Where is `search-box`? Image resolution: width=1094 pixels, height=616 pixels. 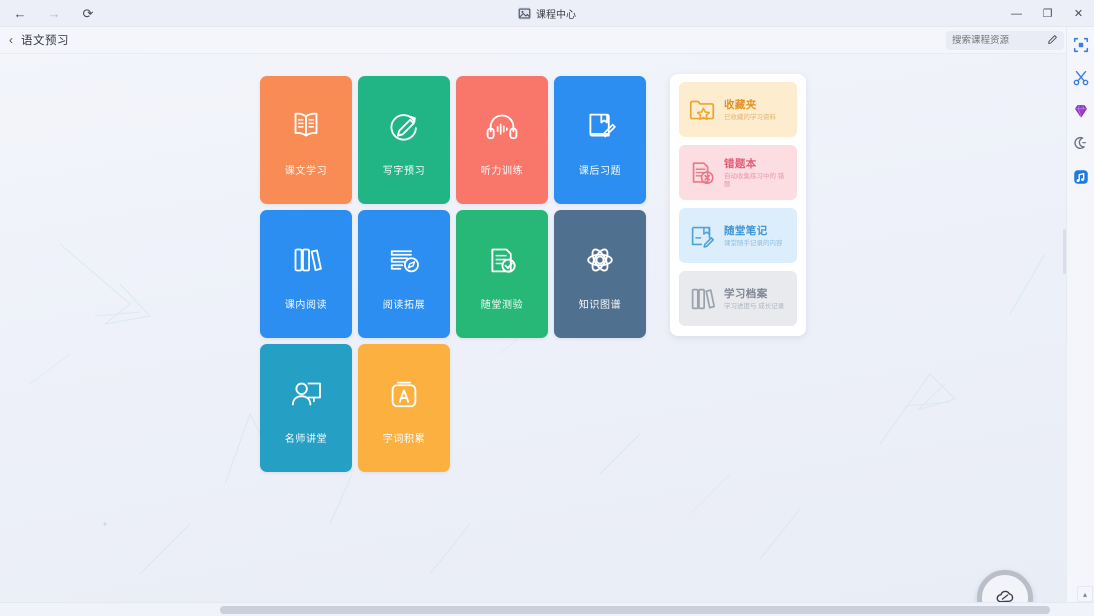
search-box is located at coordinates (1005, 40).